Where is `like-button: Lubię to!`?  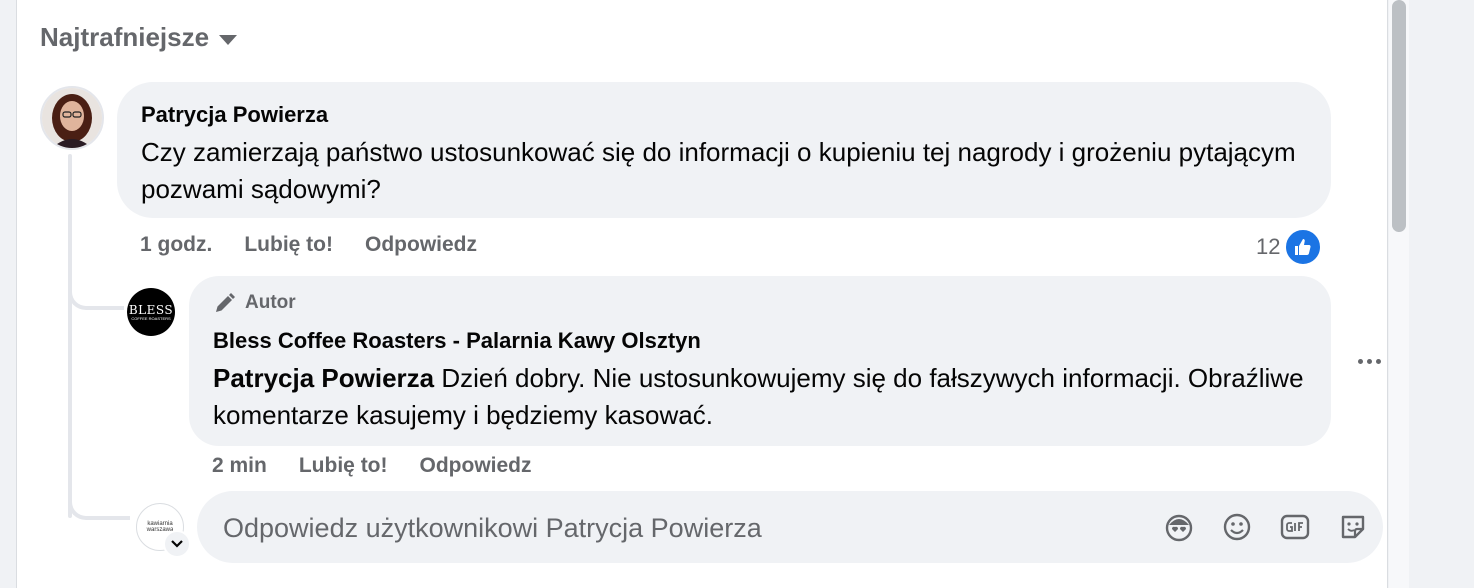 like-button: Lubię to! is located at coordinates (288, 245).